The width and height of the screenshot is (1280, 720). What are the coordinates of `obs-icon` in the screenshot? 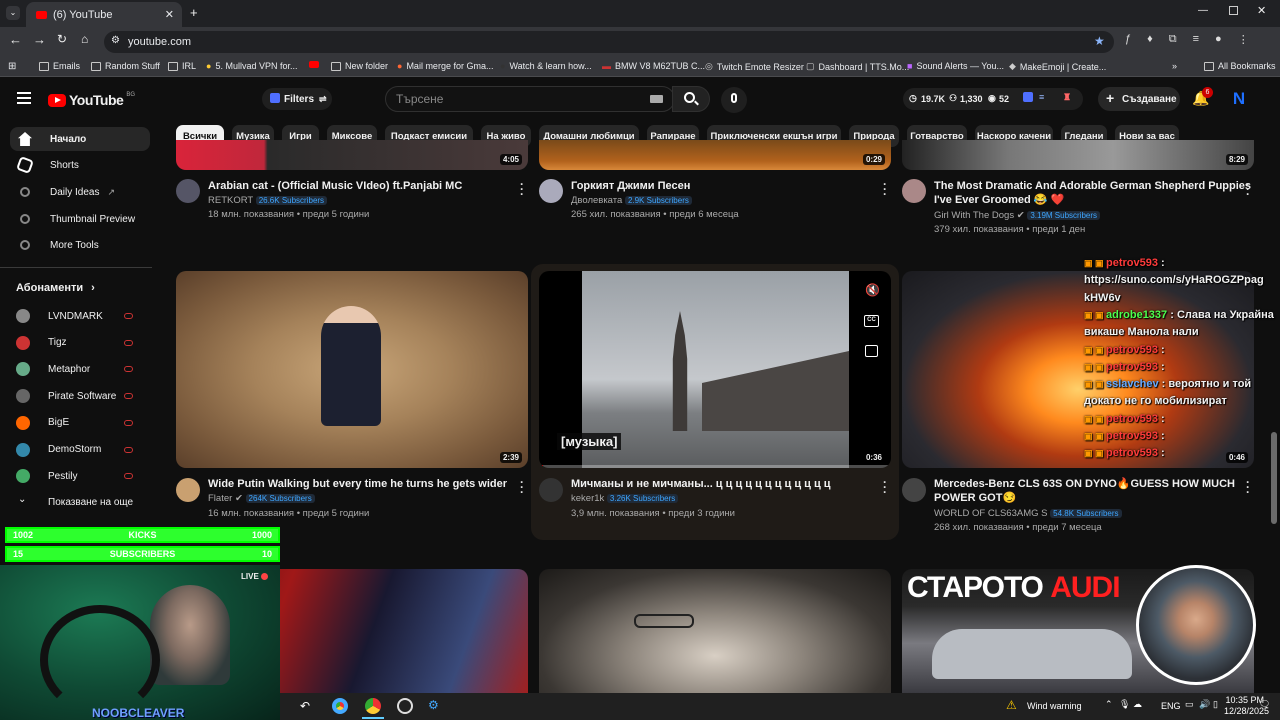 It's located at (405, 706).